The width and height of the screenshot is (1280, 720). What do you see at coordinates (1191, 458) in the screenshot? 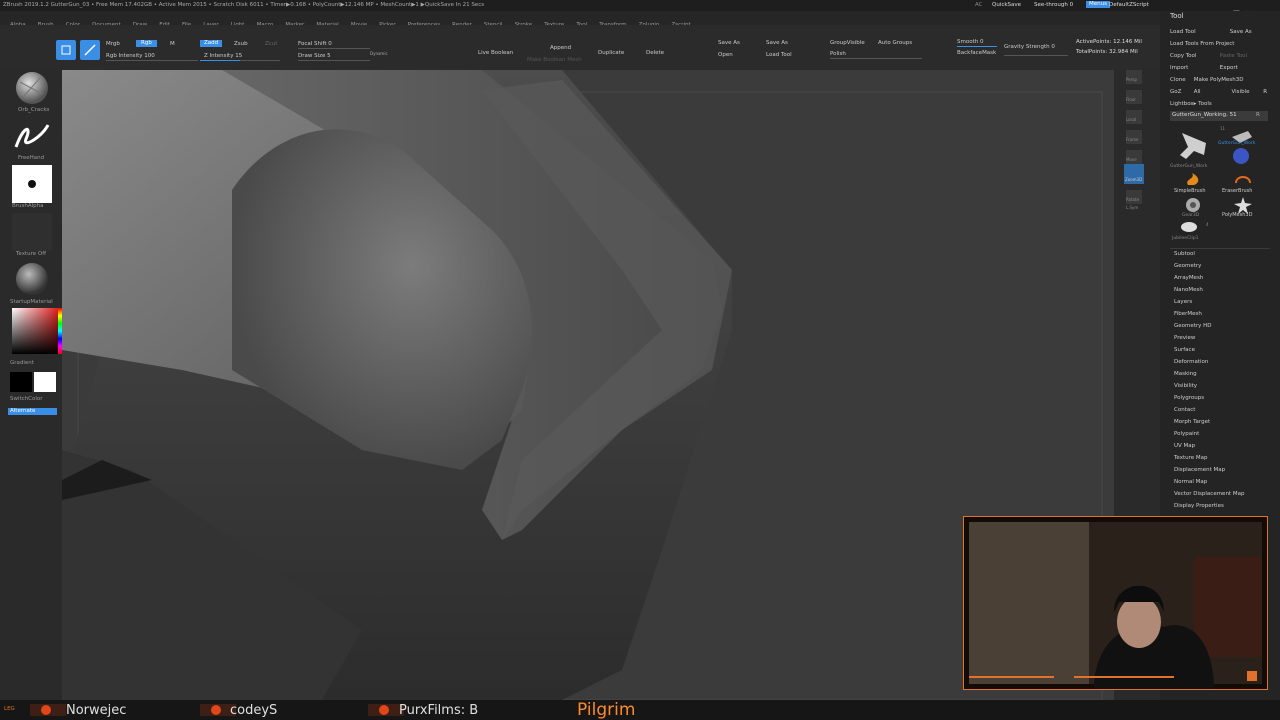
I see `subpalette-item: Texture Map` at bounding box center [1191, 458].